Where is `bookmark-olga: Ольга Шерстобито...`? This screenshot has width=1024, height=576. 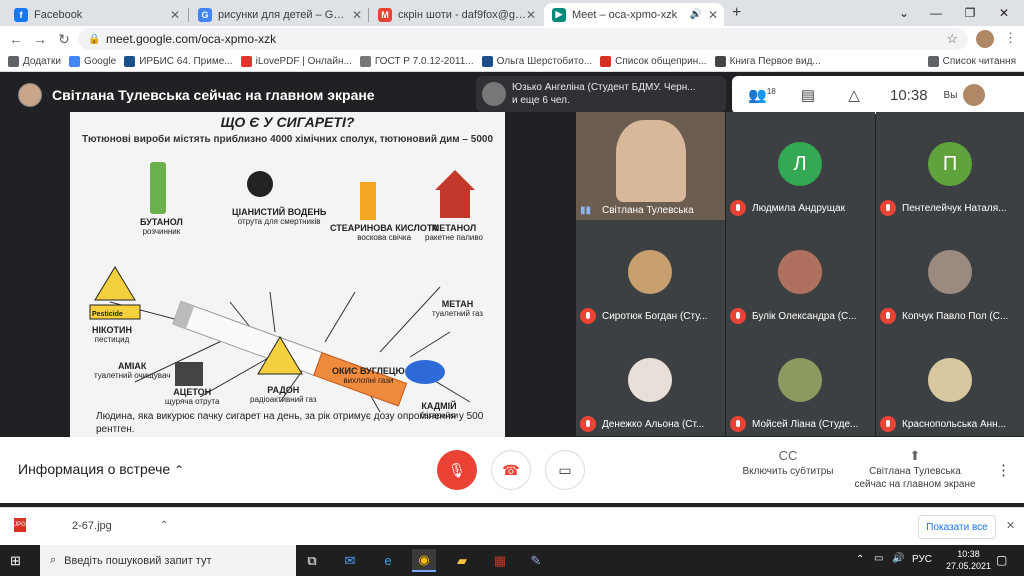 bookmark-olga: Ольга Шерстобито... is located at coordinates (536, 61).